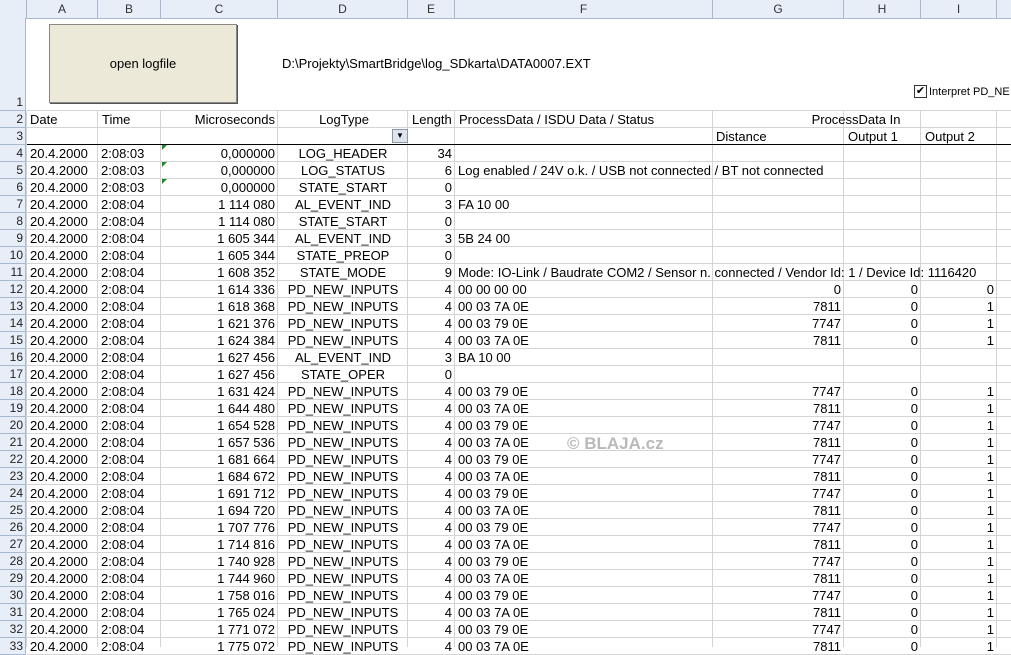  What do you see at coordinates (219, 425) in the screenshot?
I see `cell-micro: 1 654 528` at bounding box center [219, 425].